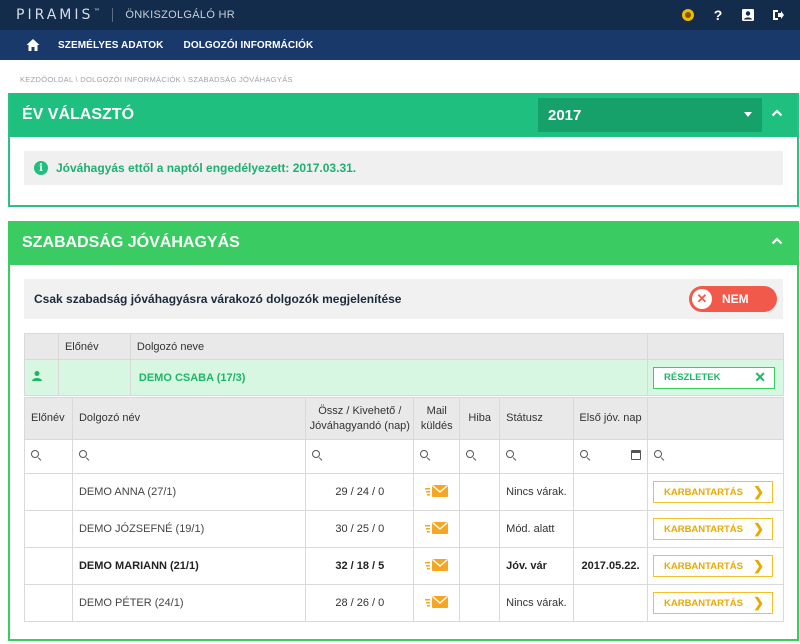  I want to click on col-first-day: Első jóv. nap, so click(610, 418).